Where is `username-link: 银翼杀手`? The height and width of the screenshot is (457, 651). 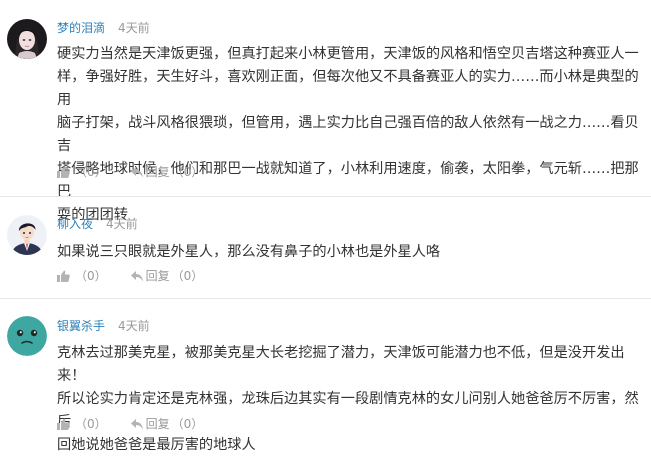
username-link: 银翼杀手 is located at coordinates (81, 326).